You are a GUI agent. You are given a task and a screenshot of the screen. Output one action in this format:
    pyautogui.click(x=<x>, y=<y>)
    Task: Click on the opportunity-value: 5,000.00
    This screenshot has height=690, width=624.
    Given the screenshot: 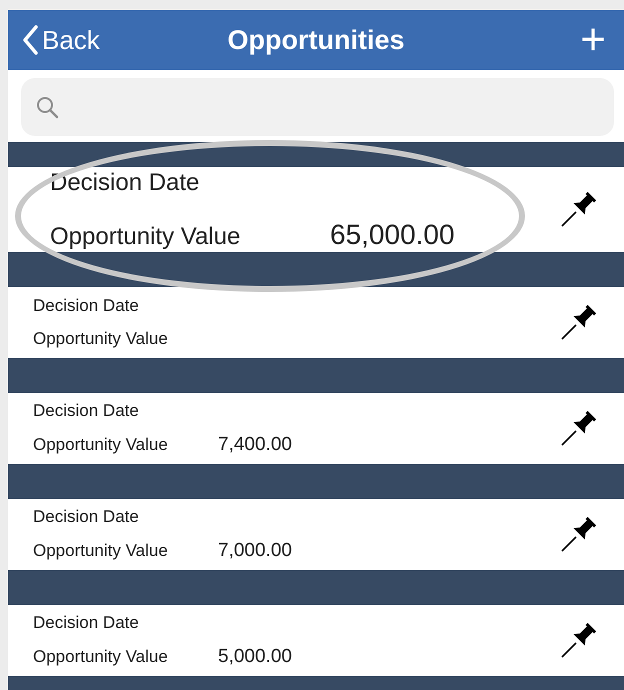 What is the action you would take?
    pyautogui.click(x=255, y=657)
    